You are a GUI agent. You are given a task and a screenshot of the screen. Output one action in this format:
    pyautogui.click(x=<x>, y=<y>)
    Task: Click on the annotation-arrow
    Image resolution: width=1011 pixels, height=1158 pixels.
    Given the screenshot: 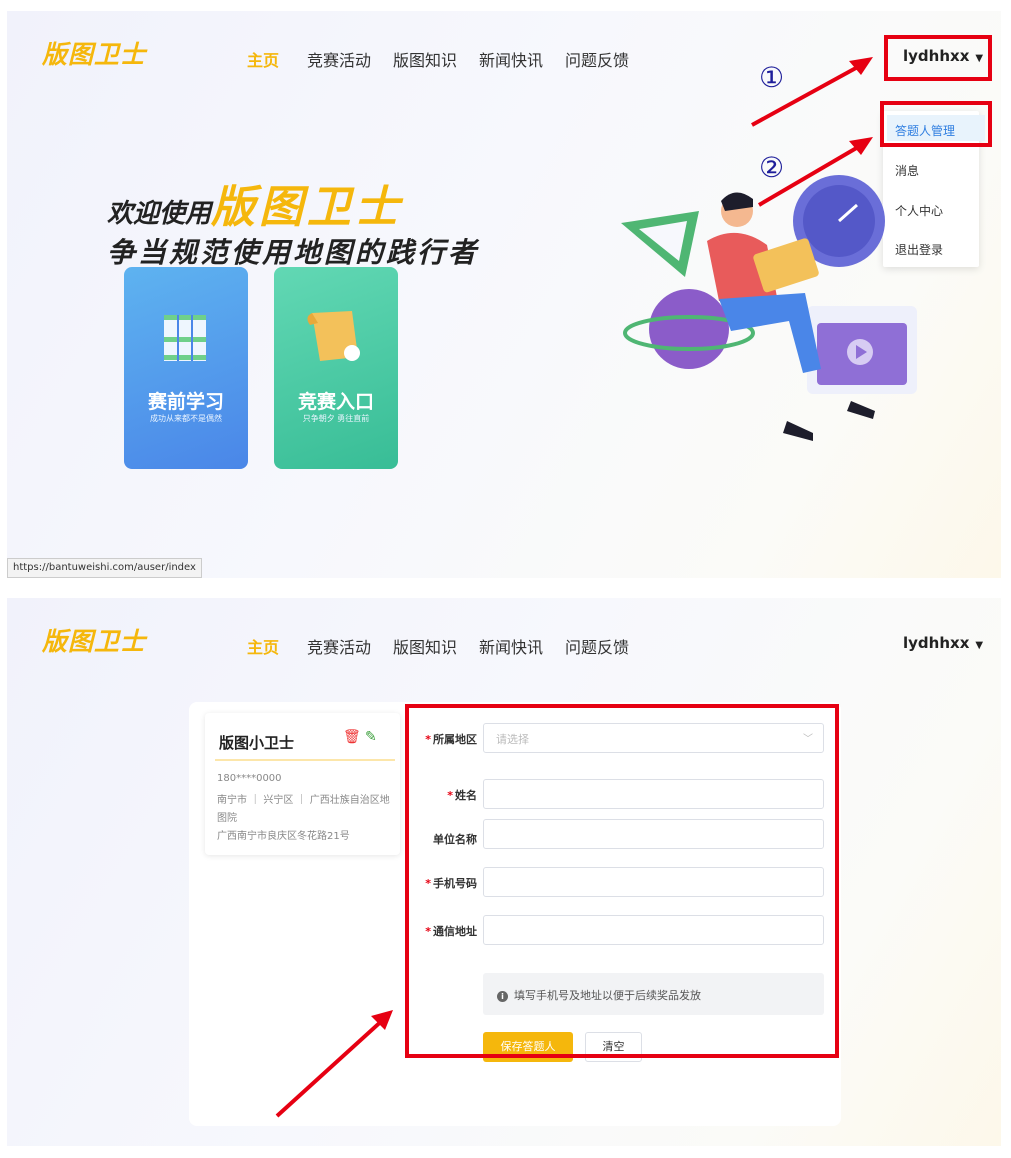 What is the action you would take?
    pyautogui.click(x=334, y=1064)
    